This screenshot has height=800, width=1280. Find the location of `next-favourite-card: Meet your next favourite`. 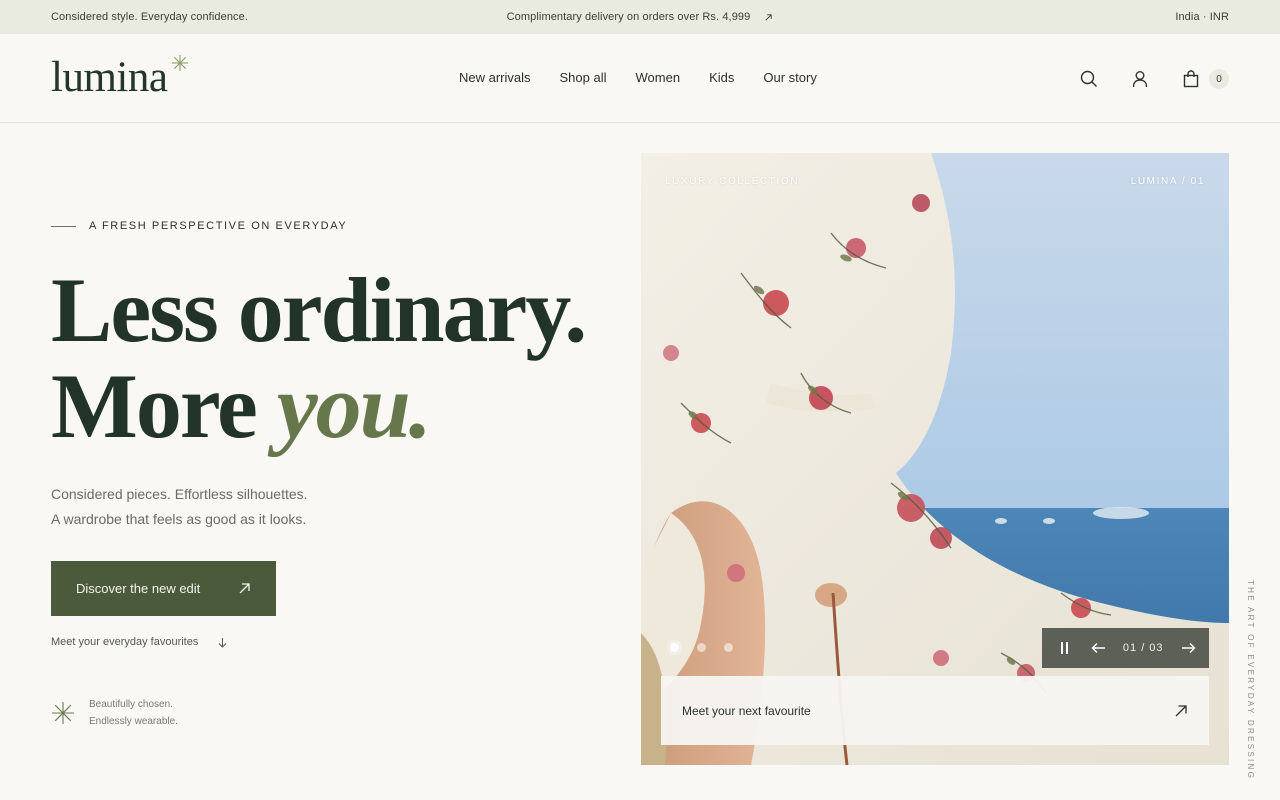

next-favourite-card: Meet your next favourite is located at coordinates (935, 710).